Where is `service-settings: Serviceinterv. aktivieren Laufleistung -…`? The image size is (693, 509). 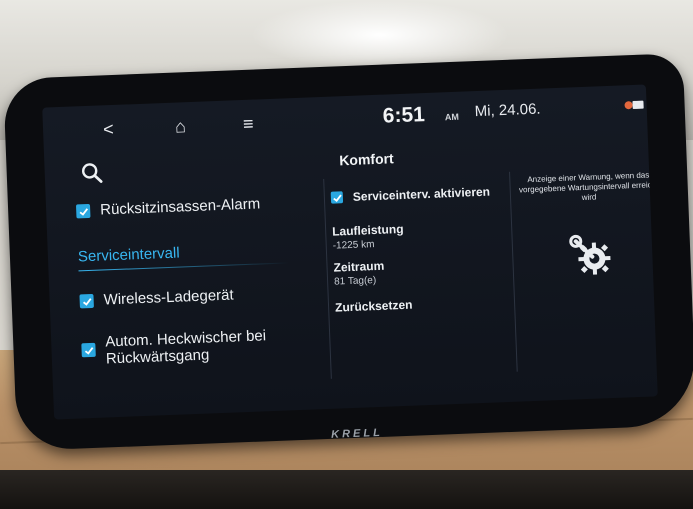
service-settings: Serviceinterv. aktivieren Laufleistung -… is located at coordinates (420, 243).